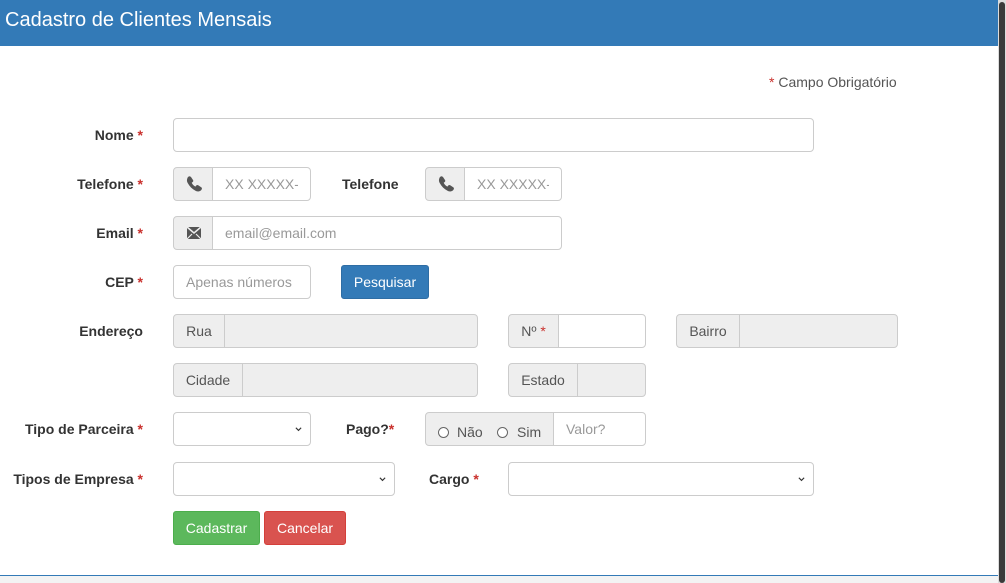  What do you see at coordinates (611, 380) in the screenshot?
I see `estado-input` at bounding box center [611, 380].